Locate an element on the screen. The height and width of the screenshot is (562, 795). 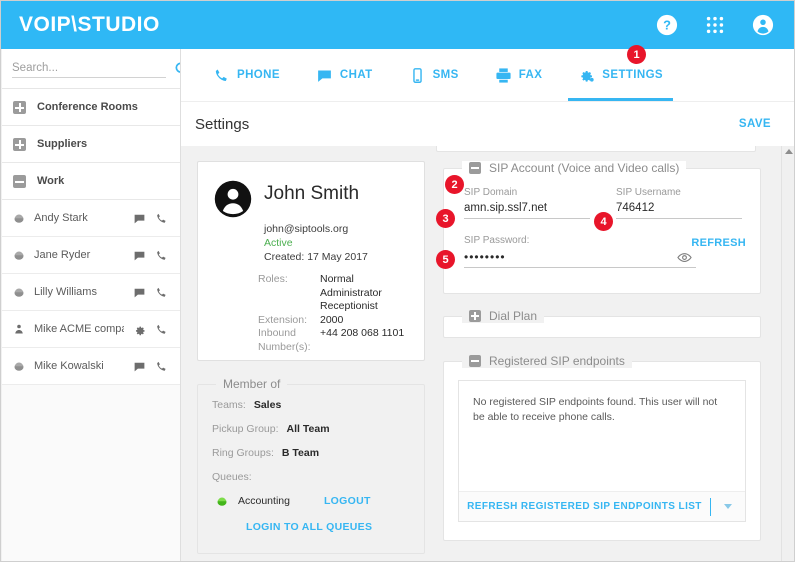
sip-username-input: 746412 is located at coordinates (679, 210).